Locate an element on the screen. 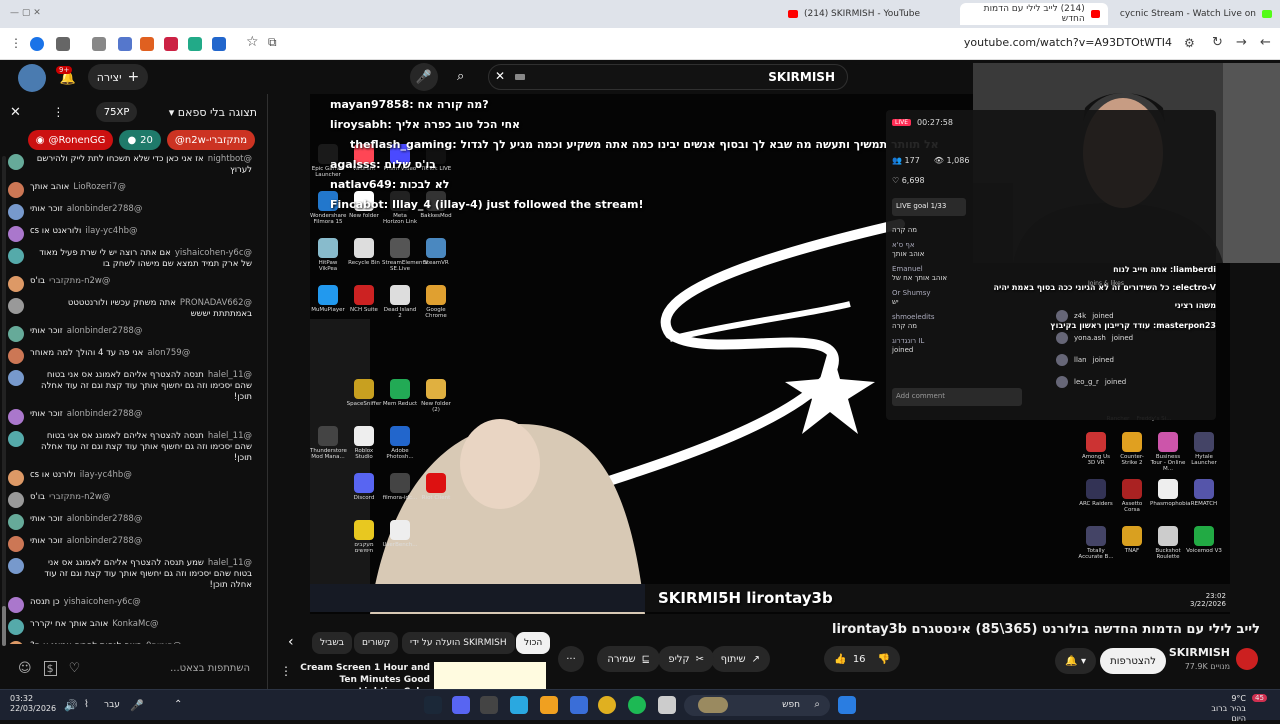 The image size is (1280, 724). discord-icon is located at coordinates (461, 705).